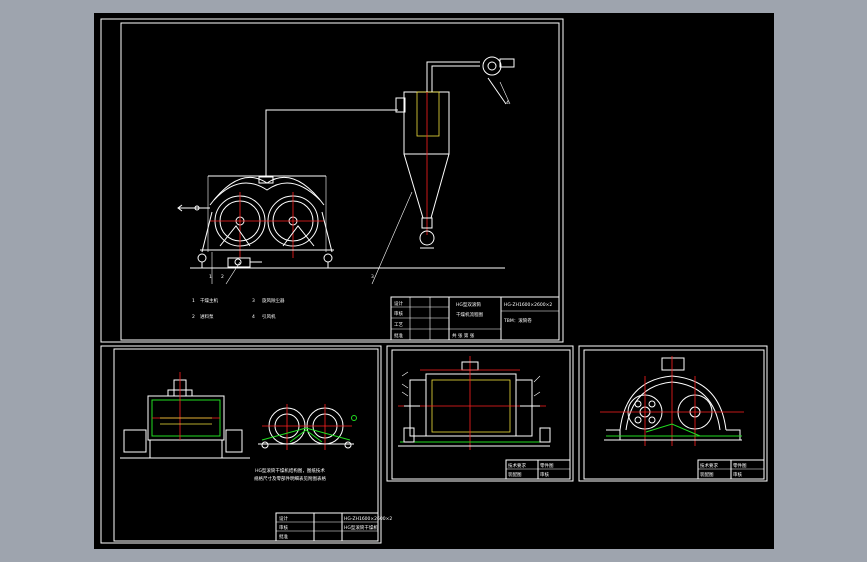  What do you see at coordinates (273, 300) in the screenshot?
I see `svg-text: 旋风除尘器` at bounding box center [273, 300].